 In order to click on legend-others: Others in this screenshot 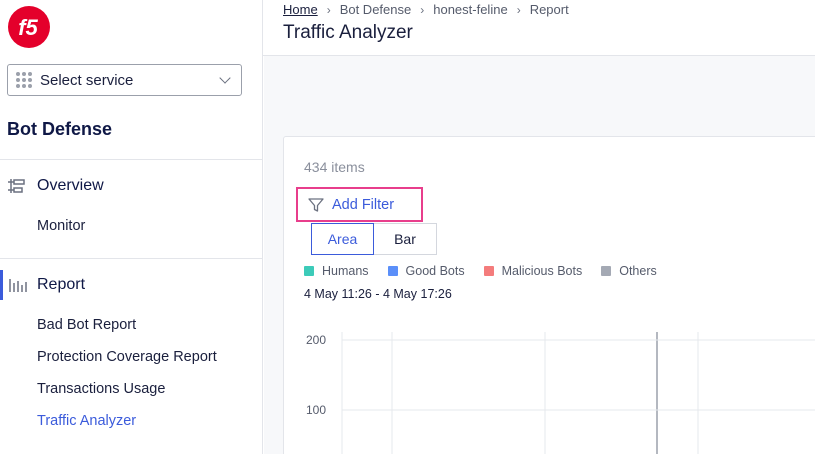, I will do `click(629, 271)`.